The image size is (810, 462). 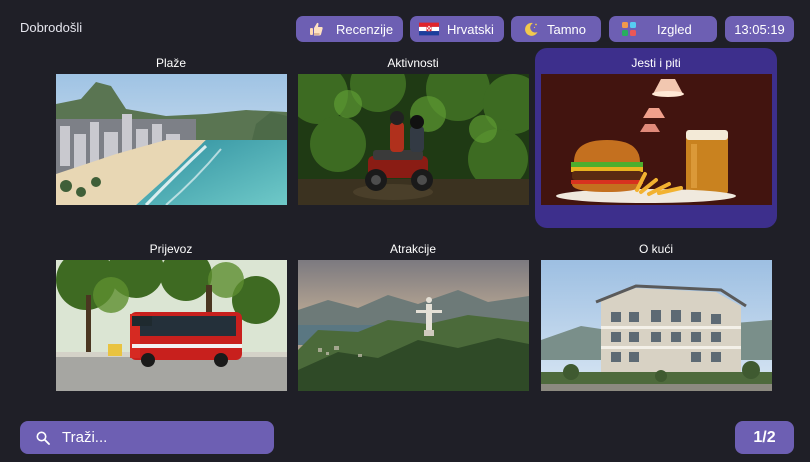 I want to click on tile-attractions: Atrakcije, so click(x=413, y=324).